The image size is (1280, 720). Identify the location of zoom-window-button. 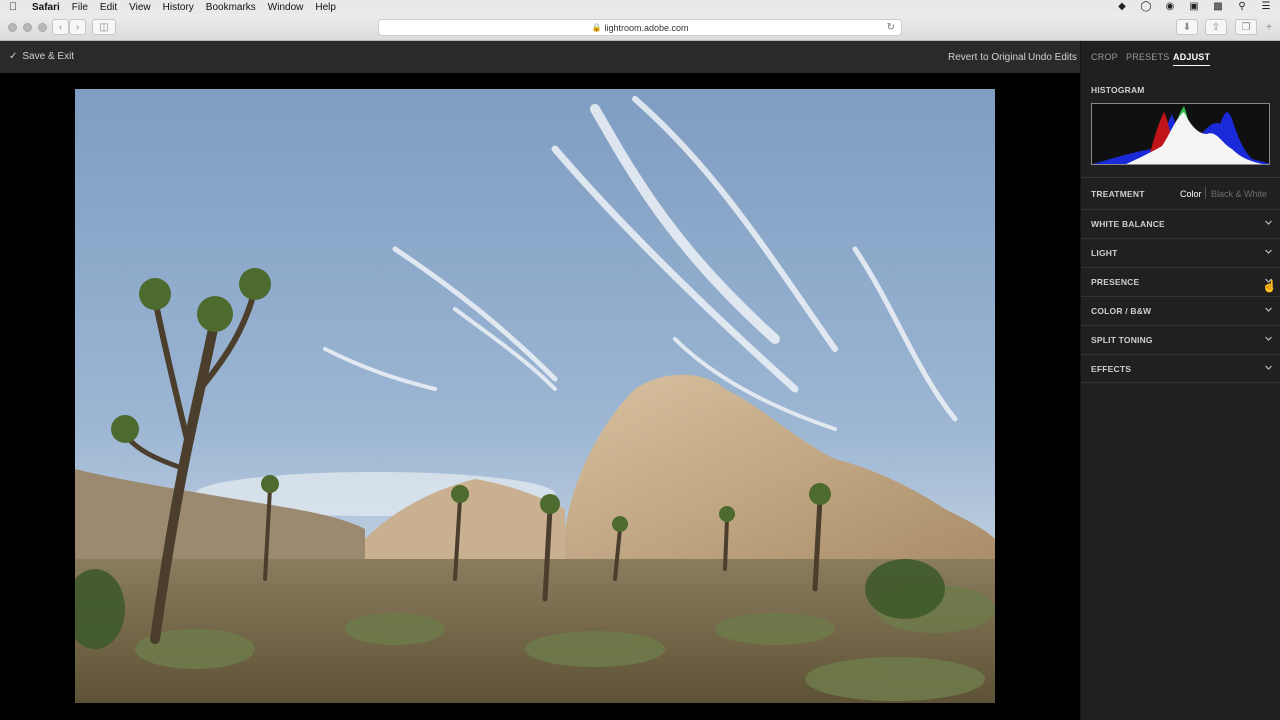
(42, 27).